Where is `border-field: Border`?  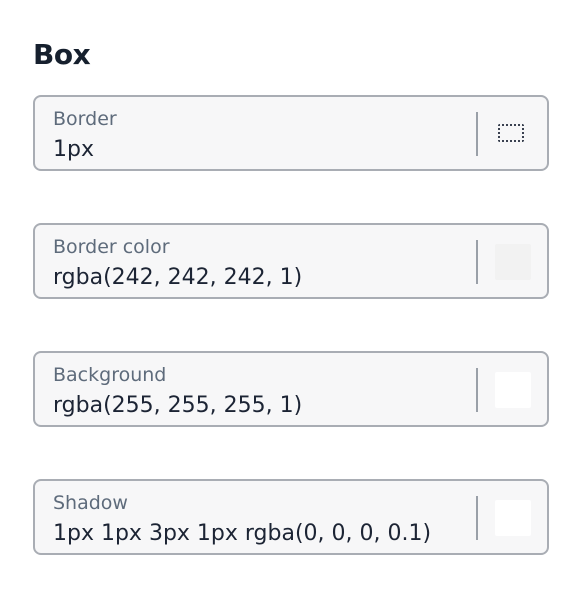 border-field: Border is located at coordinates (291, 133).